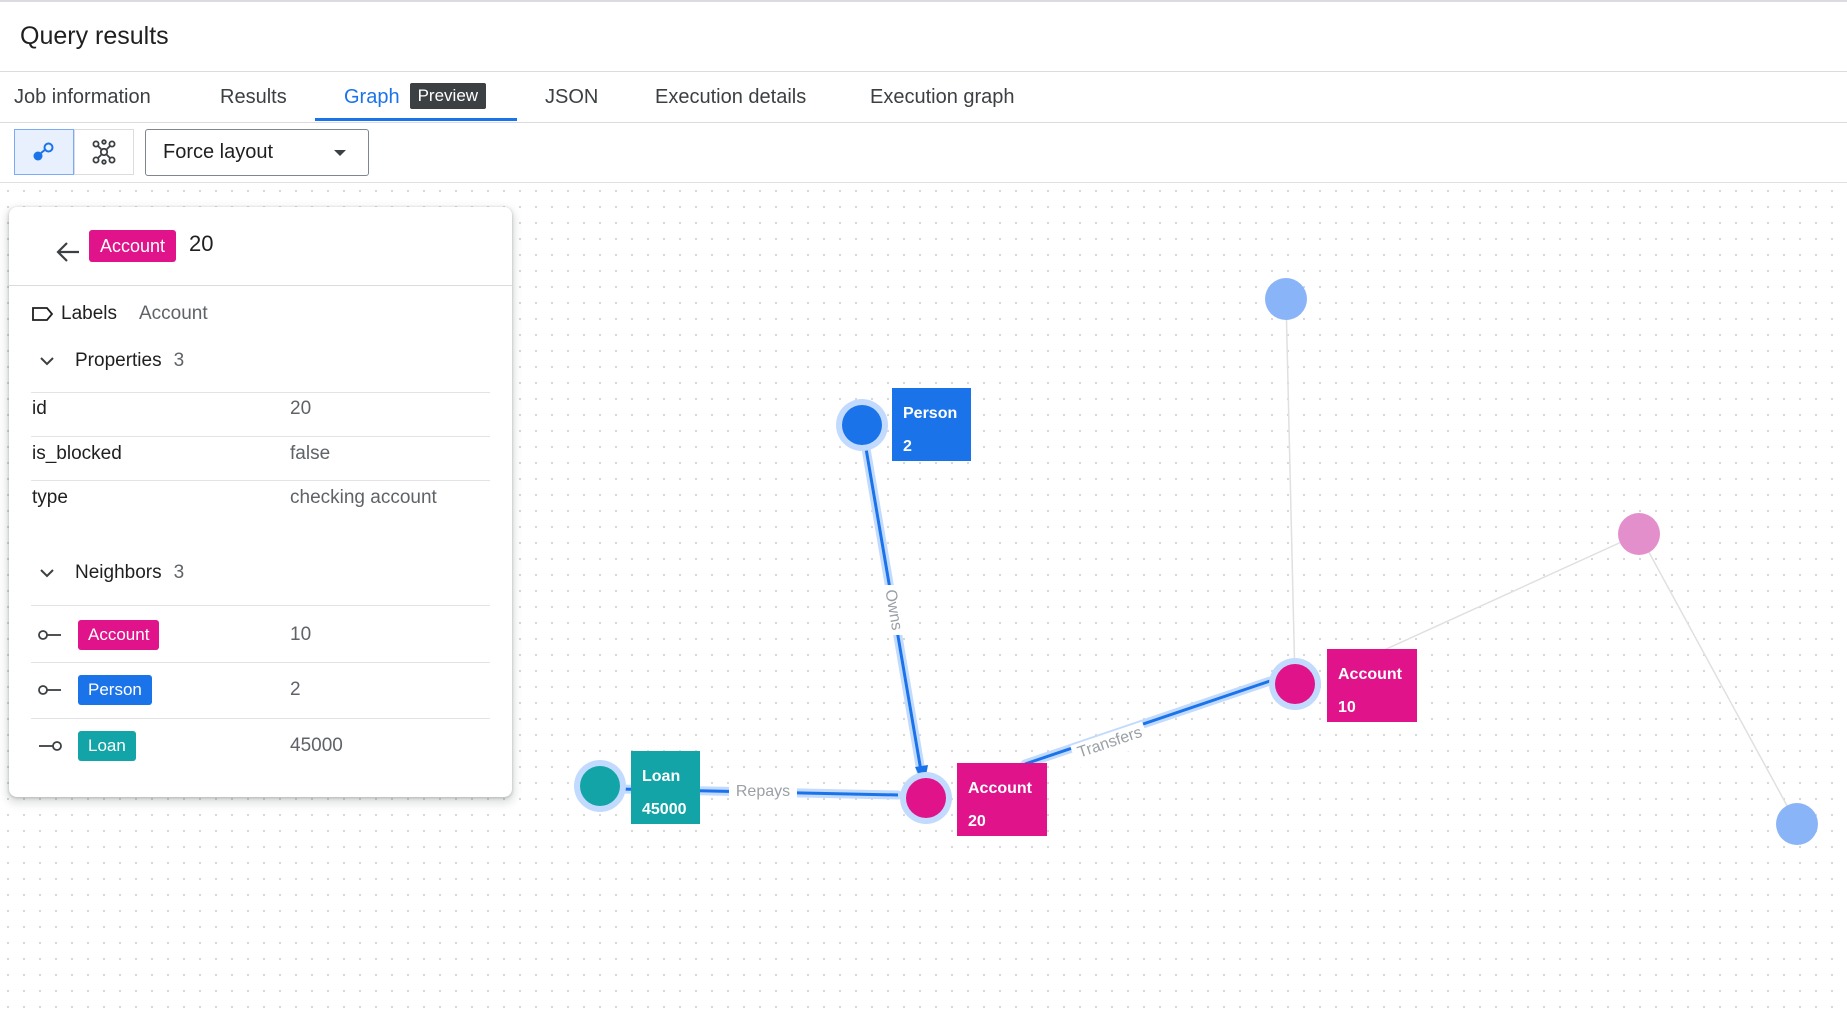  I want to click on labels-row: Labels Account, so click(119, 314).